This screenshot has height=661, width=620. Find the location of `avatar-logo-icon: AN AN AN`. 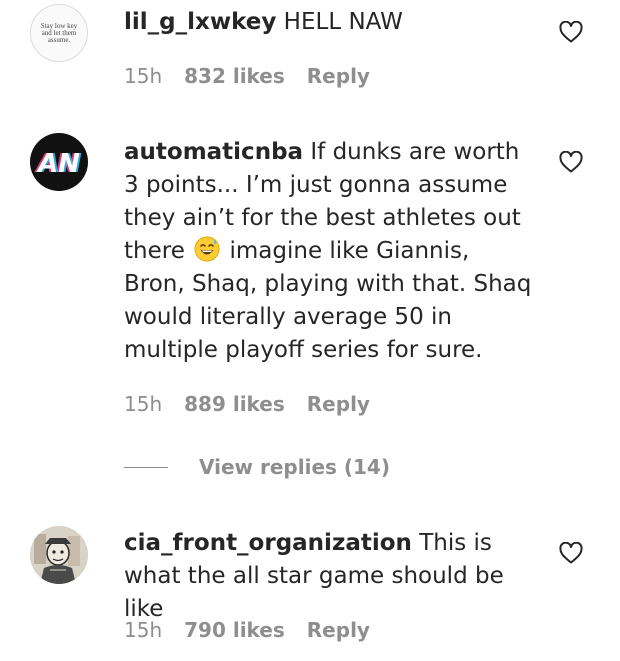

avatar-logo-icon: AN AN AN is located at coordinates (58, 164).